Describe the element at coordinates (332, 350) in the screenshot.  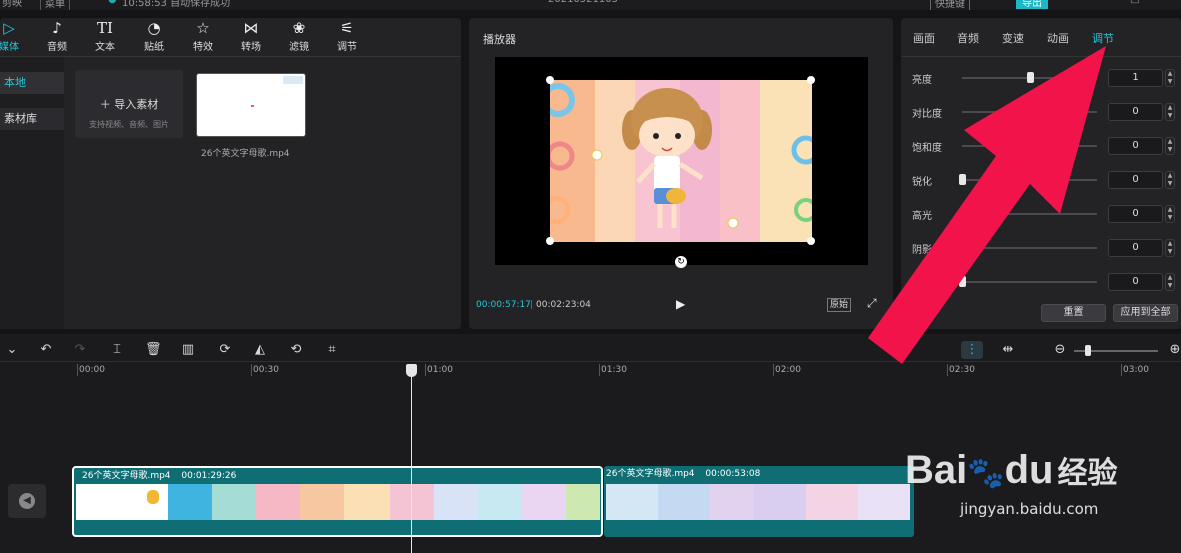
I see `crop-icon: ⌗` at that location.